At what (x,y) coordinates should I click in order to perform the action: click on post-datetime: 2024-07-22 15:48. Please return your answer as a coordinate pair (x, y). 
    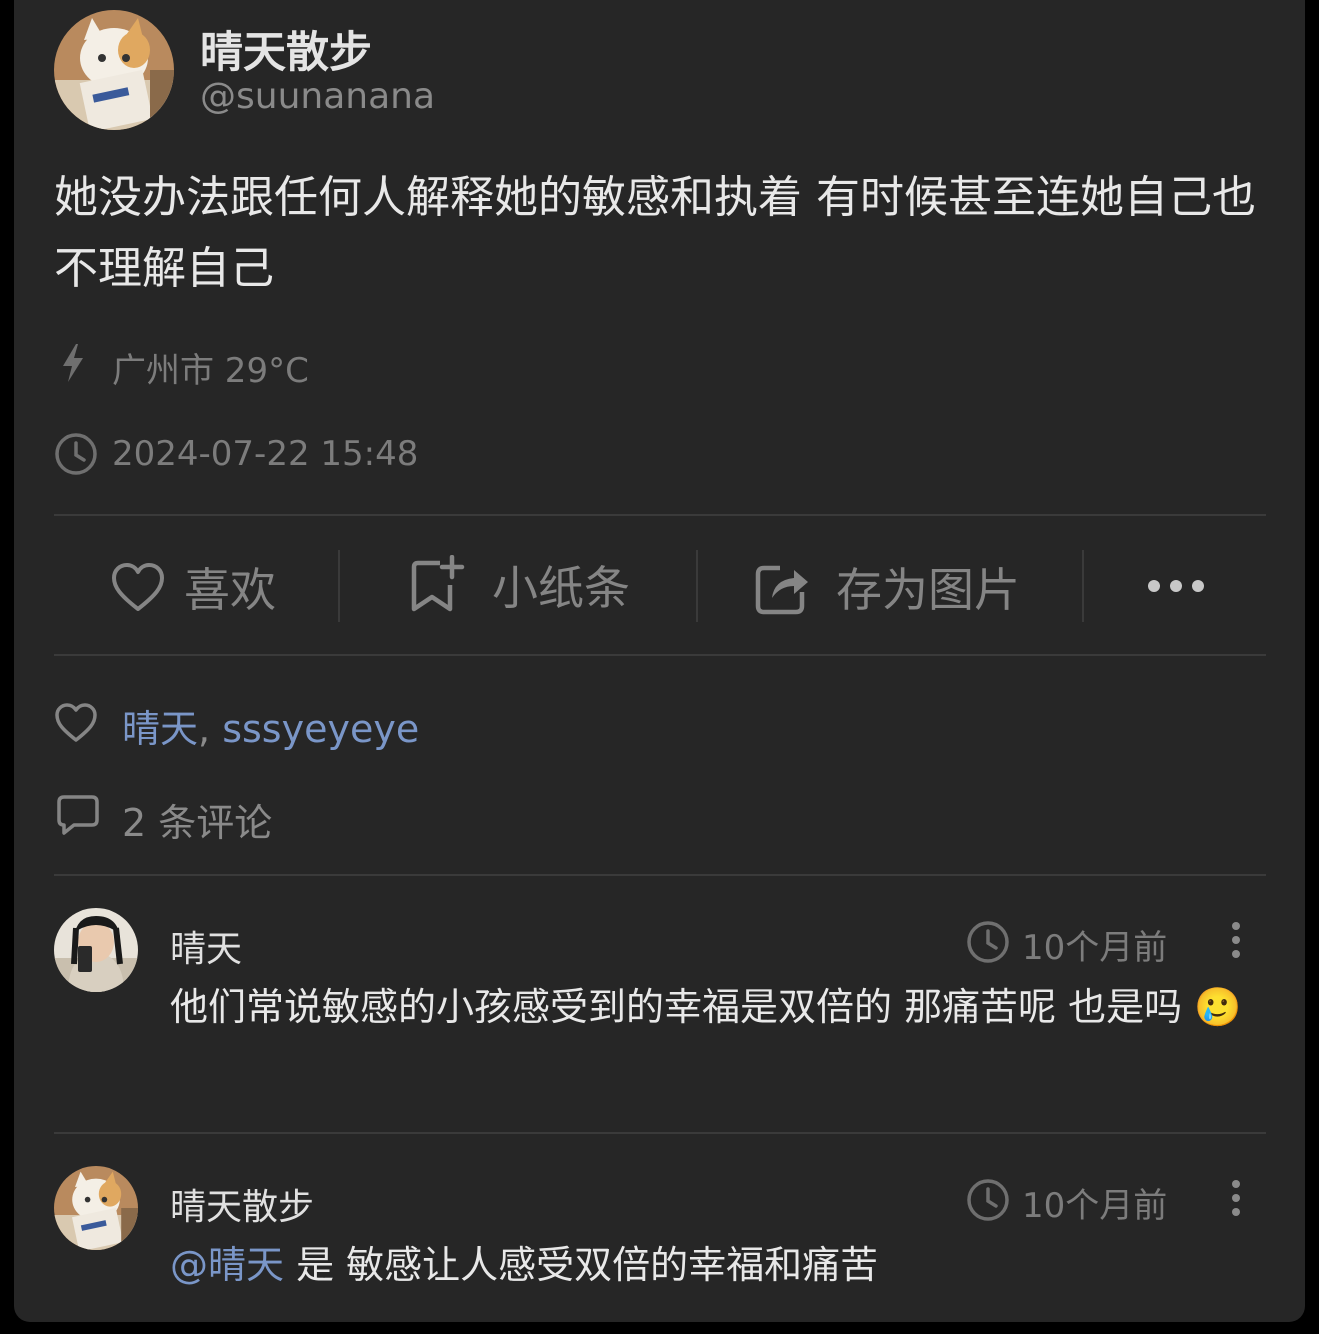
    Looking at the image, I should click on (265, 454).